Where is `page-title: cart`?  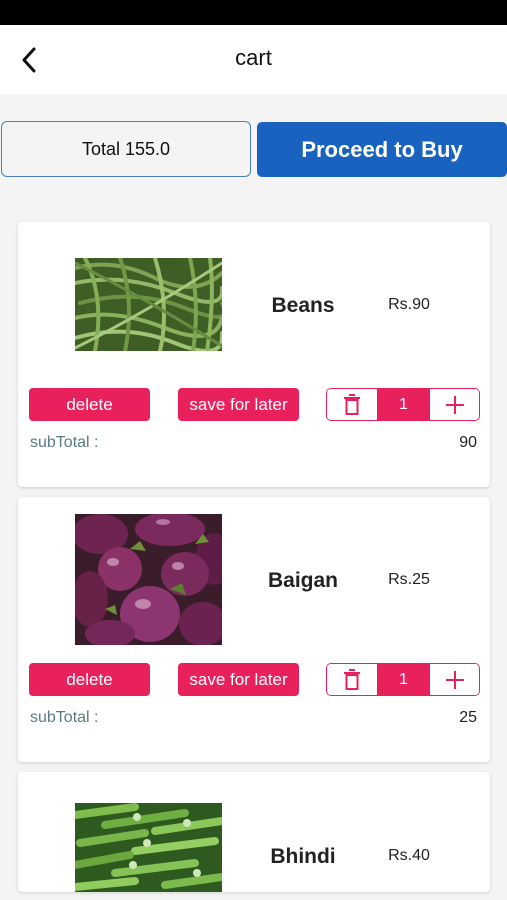 page-title: cart is located at coordinates (253, 57).